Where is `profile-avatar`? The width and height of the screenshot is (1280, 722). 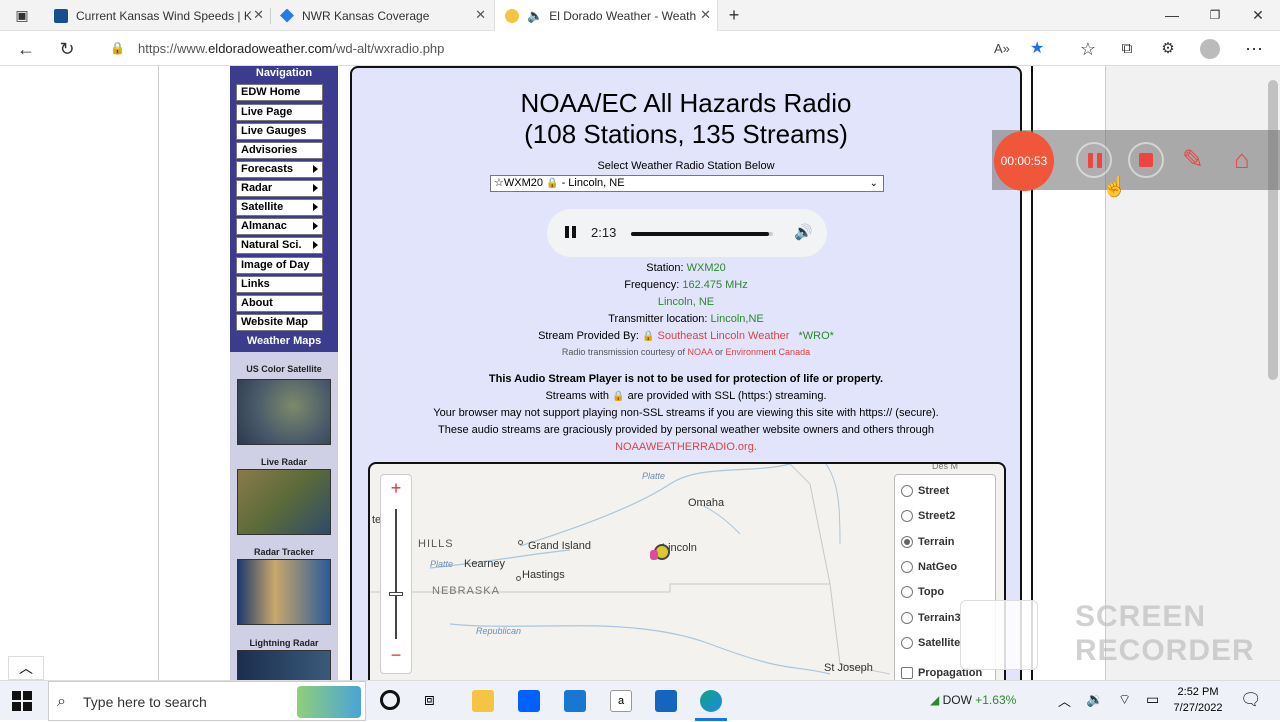 profile-avatar is located at coordinates (1210, 49).